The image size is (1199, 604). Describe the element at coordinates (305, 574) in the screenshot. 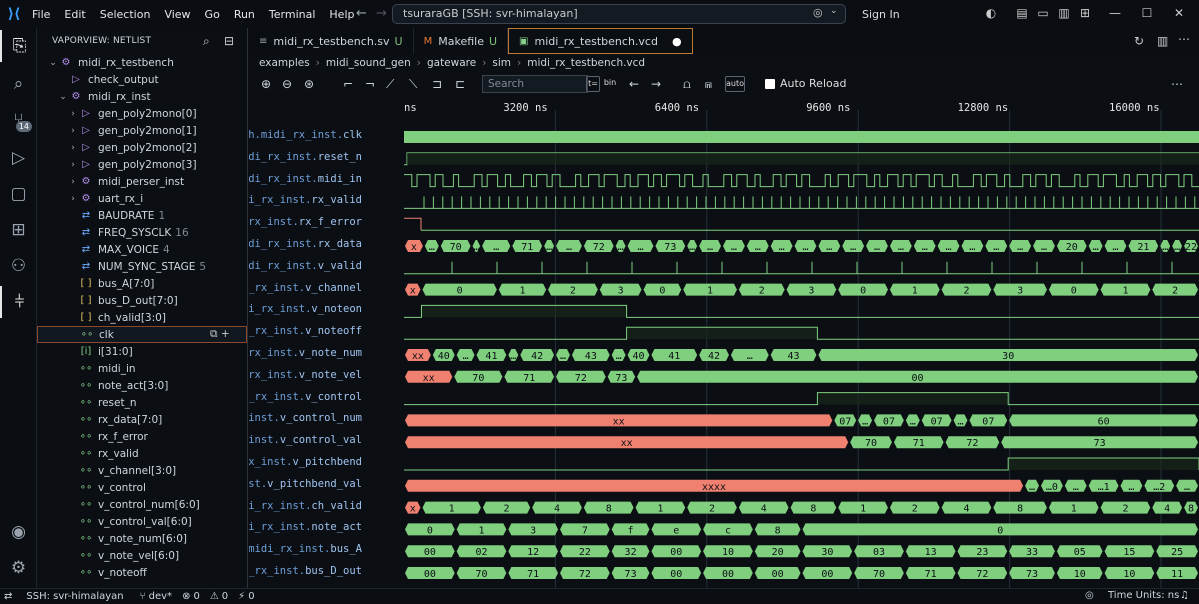

I see `signal-name: i_rx_inst.bus_D_out` at that location.